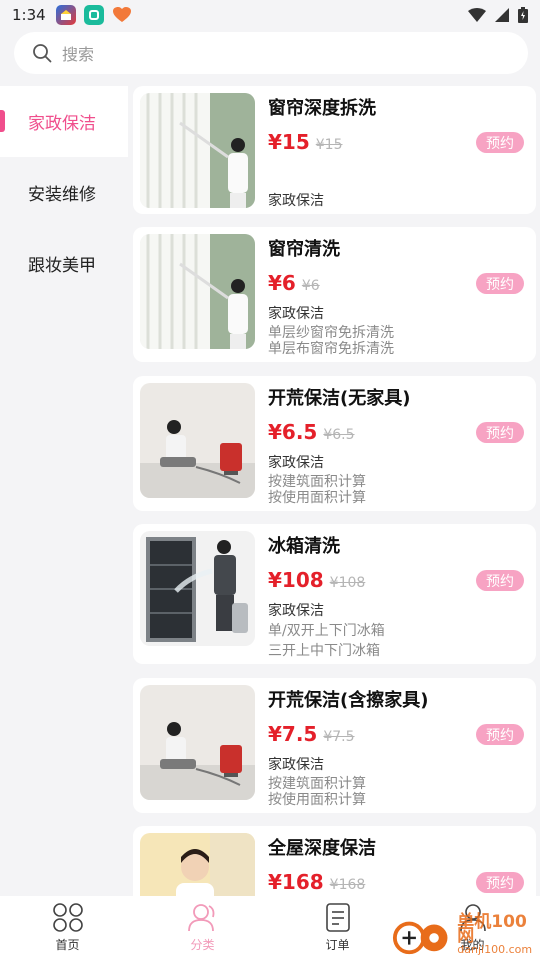  Describe the element at coordinates (200, 918) in the screenshot. I see `category-people-icon` at that location.